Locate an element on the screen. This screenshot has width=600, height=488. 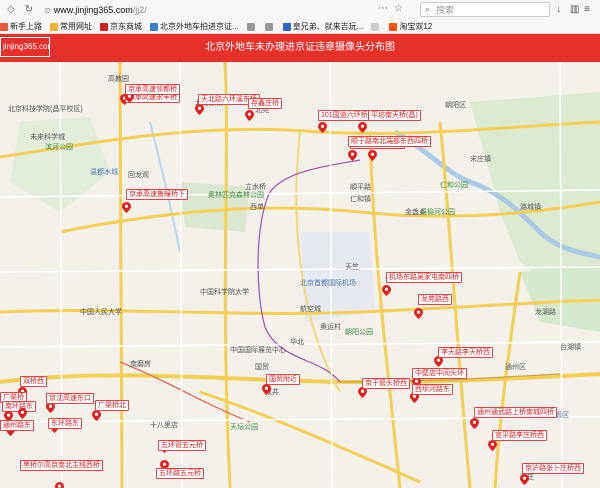
downloads-icon: ↓ is located at coordinates (558, 9).